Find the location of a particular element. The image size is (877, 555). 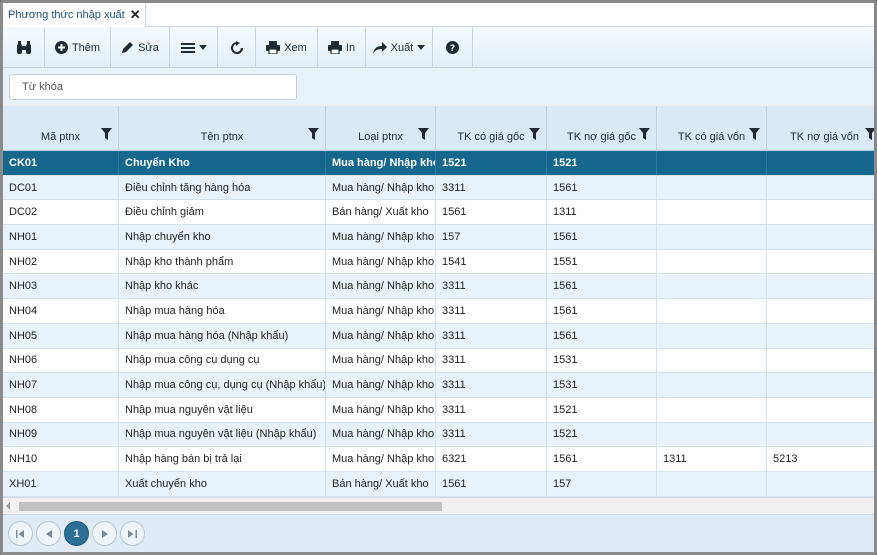

help-button: ? is located at coordinates (453, 47).